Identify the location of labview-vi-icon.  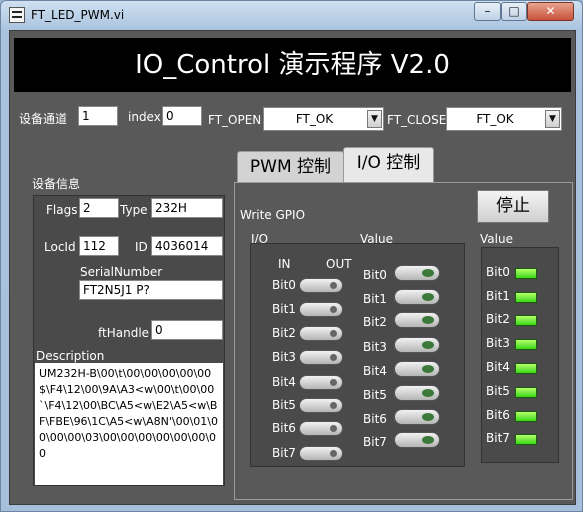
(17, 15).